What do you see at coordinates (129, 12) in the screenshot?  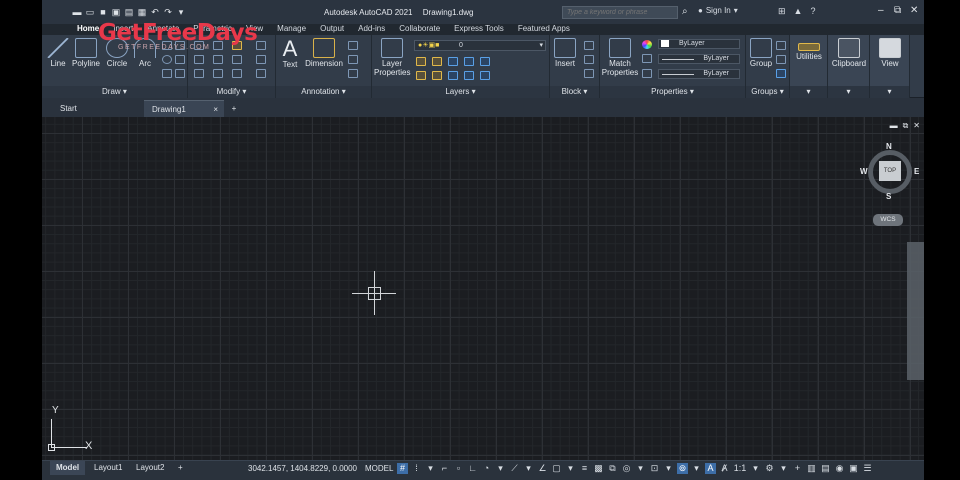 I see `web-icon: ▤` at bounding box center [129, 12].